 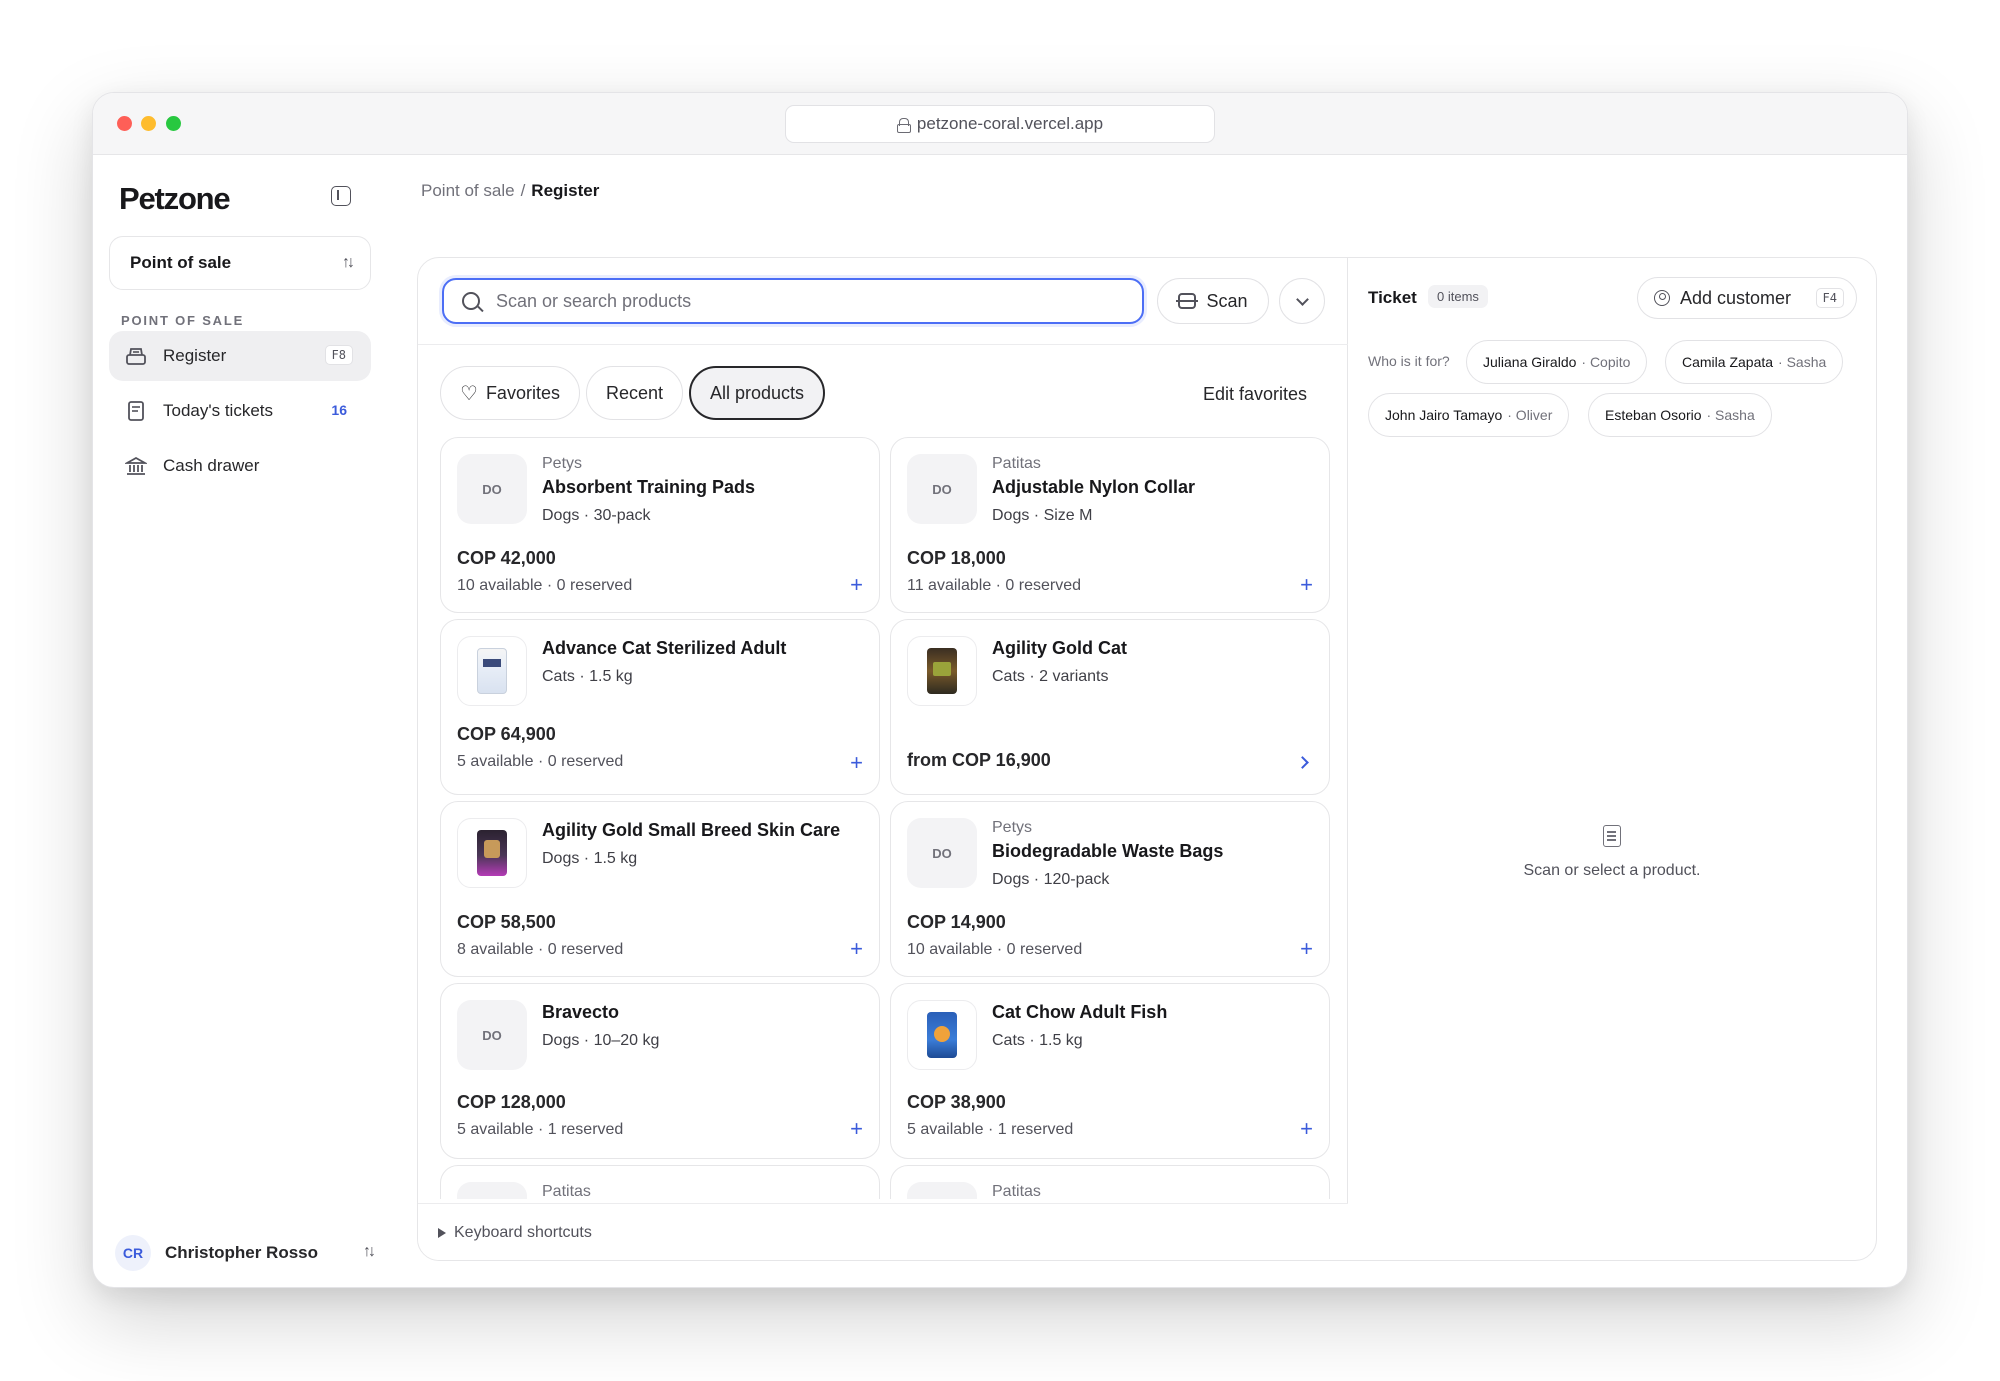 What do you see at coordinates (240, 356) in the screenshot?
I see `sidebar-item-register: Register F8` at bounding box center [240, 356].